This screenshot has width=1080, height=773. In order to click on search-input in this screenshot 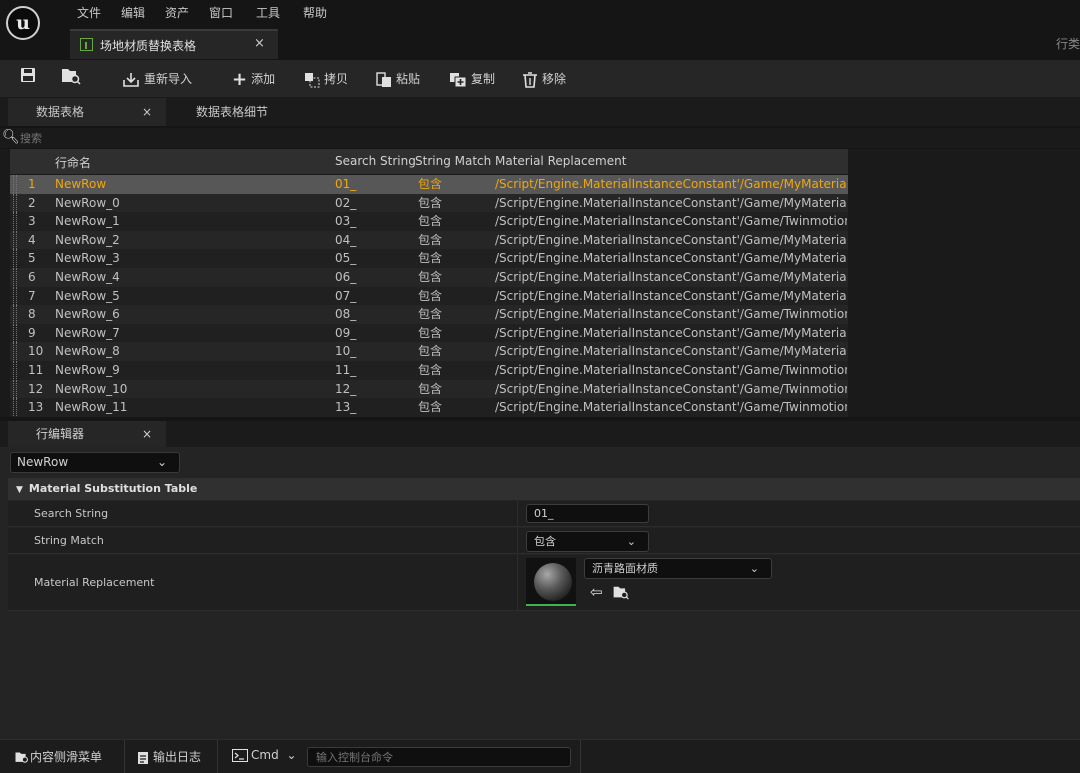, I will do `click(320, 138)`.